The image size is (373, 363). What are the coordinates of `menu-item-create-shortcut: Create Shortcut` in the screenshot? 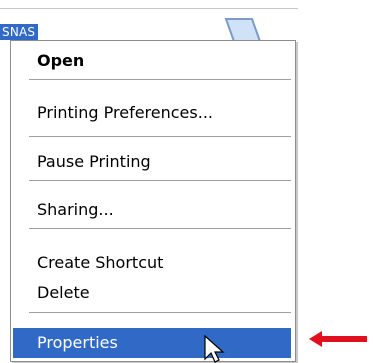 It's located at (152, 263).